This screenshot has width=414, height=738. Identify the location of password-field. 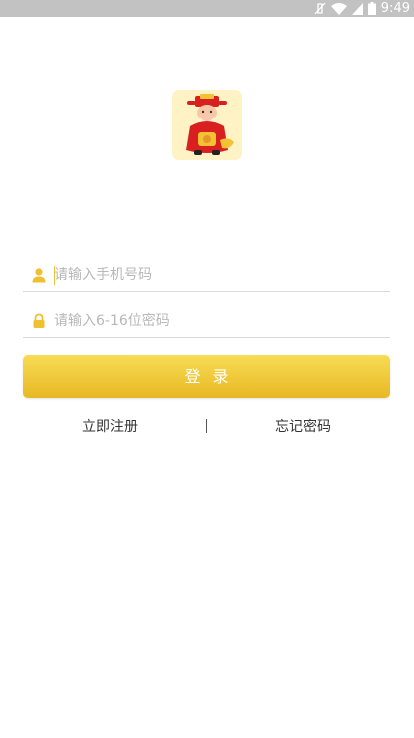
(206, 323).